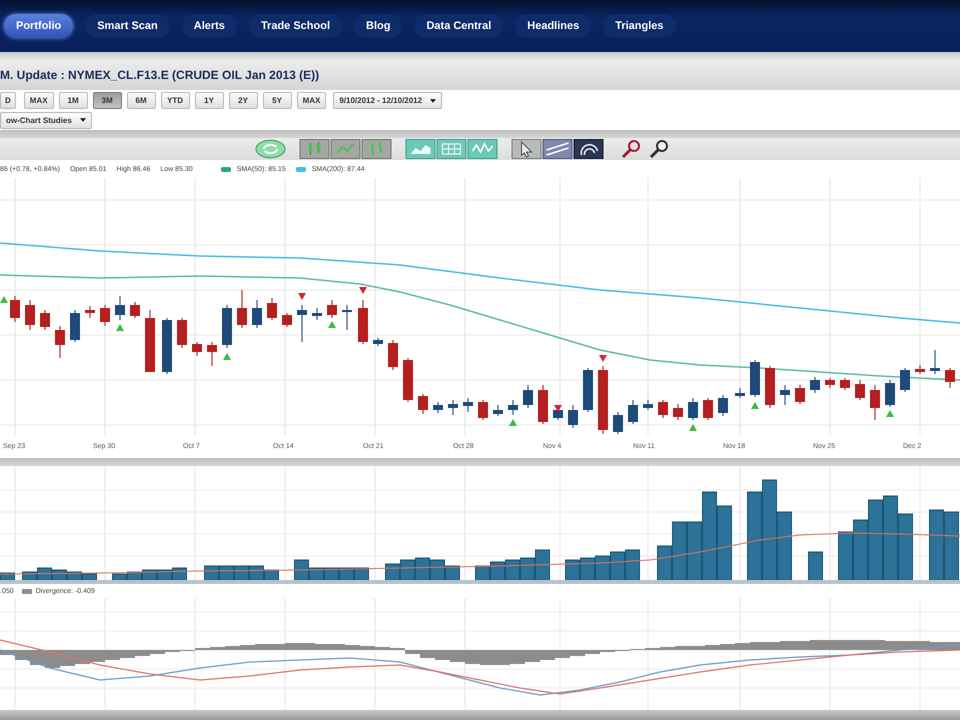  I want to click on arc-icon, so click(588, 149).